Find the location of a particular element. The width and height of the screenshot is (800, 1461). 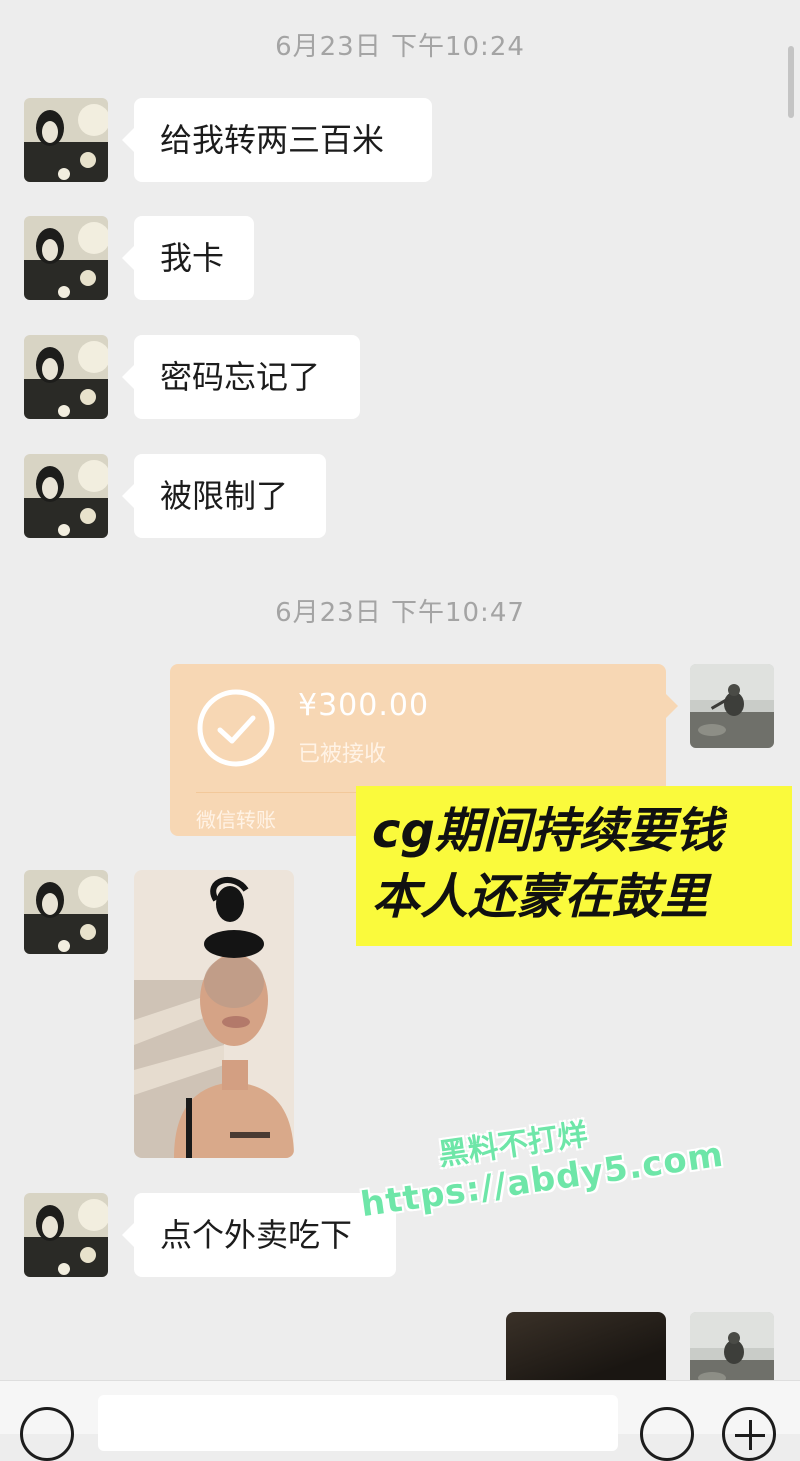

message-bubble: 给我转两三百米 is located at coordinates (277, 140).